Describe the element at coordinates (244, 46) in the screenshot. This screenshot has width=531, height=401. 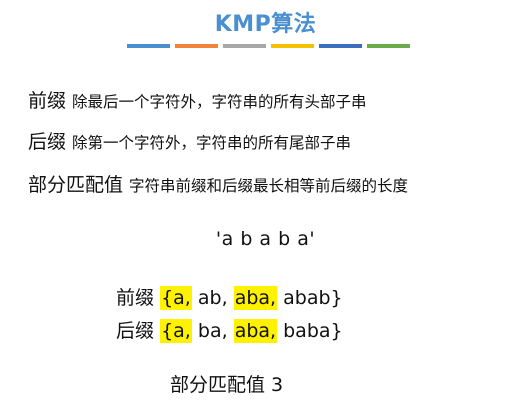
I see `color-bar-segment-gray` at that location.